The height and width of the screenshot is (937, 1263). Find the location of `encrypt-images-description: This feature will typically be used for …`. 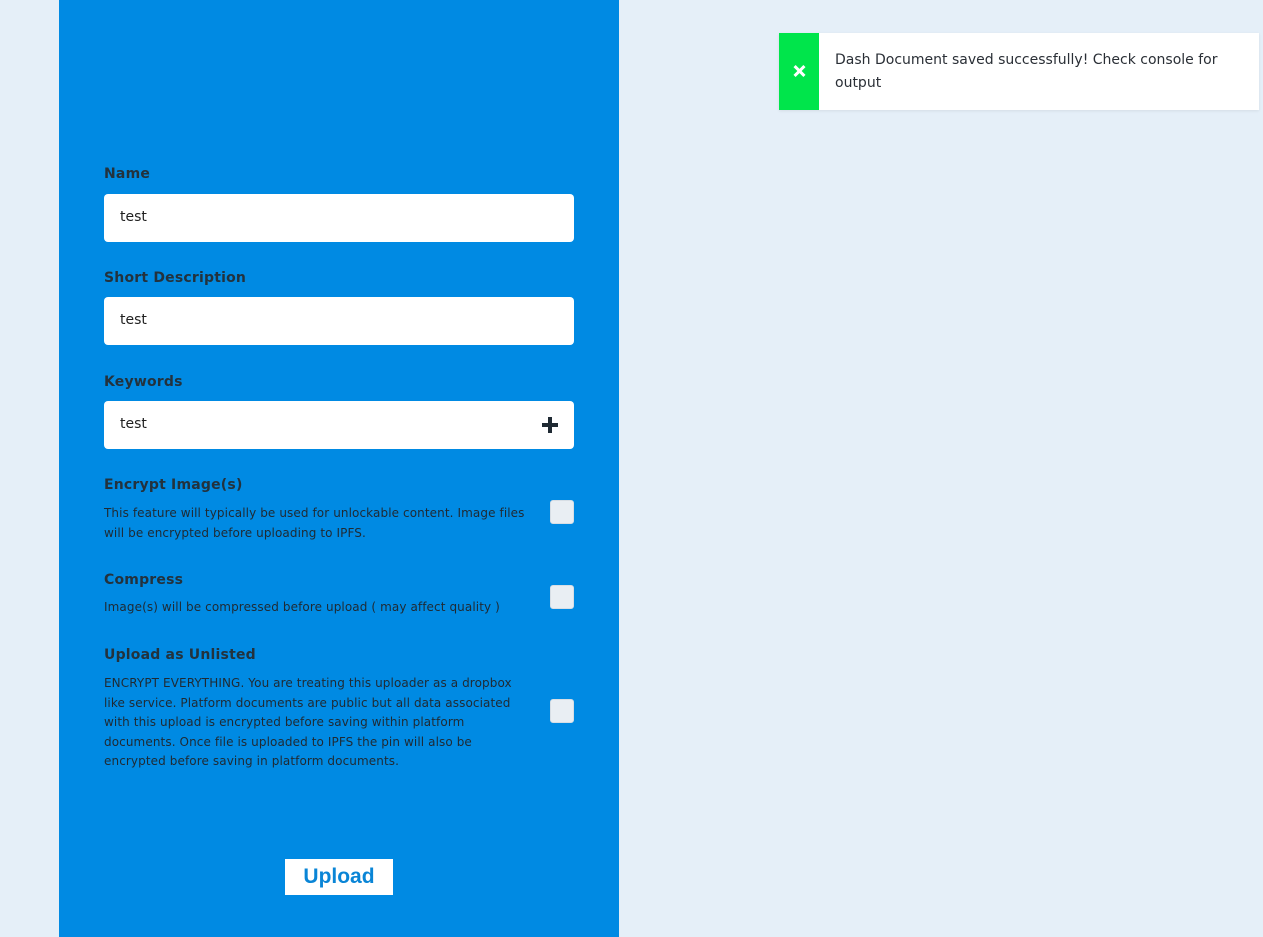

encrypt-images-description: This feature will typically be used for … is located at coordinates (314, 523).